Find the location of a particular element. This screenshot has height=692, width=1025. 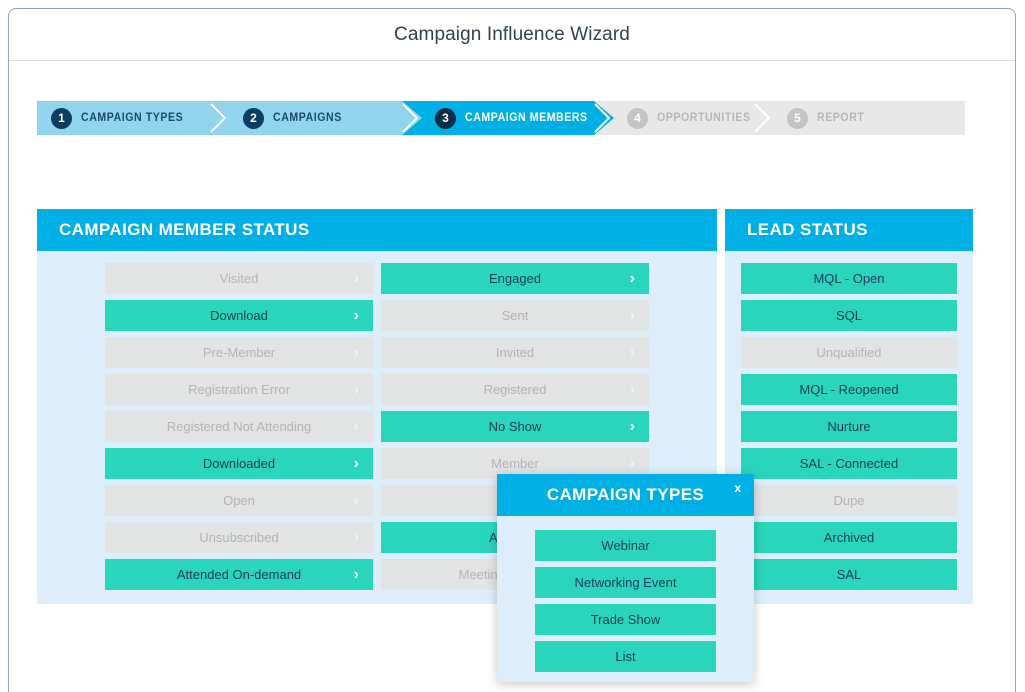

wizard-step-5: 5 REPORT is located at coordinates (869, 118).